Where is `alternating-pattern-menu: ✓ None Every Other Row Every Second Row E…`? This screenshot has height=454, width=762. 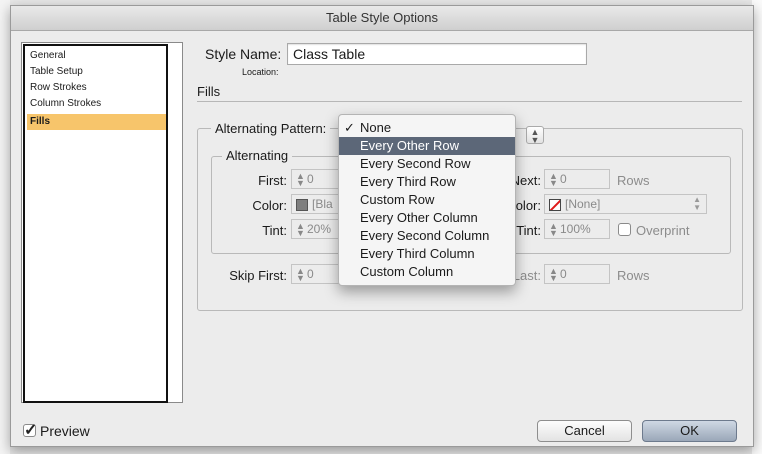
alternating-pattern-menu: ✓ None Every Other Row Every Second Row E… is located at coordinates (427, 200).